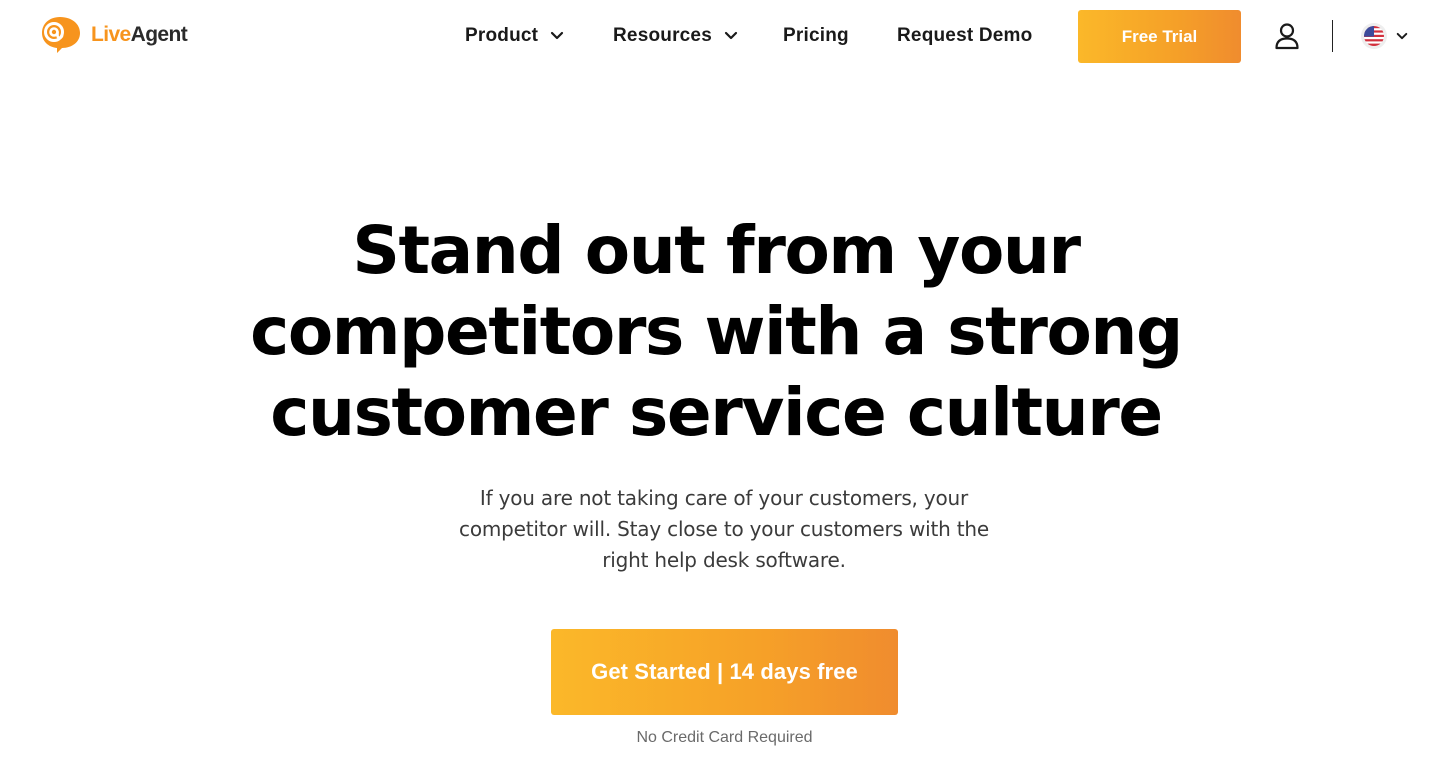  Describe the element at coordinates (502, 35) in the screenshot. I see `nav-item-label: Product` at that location.